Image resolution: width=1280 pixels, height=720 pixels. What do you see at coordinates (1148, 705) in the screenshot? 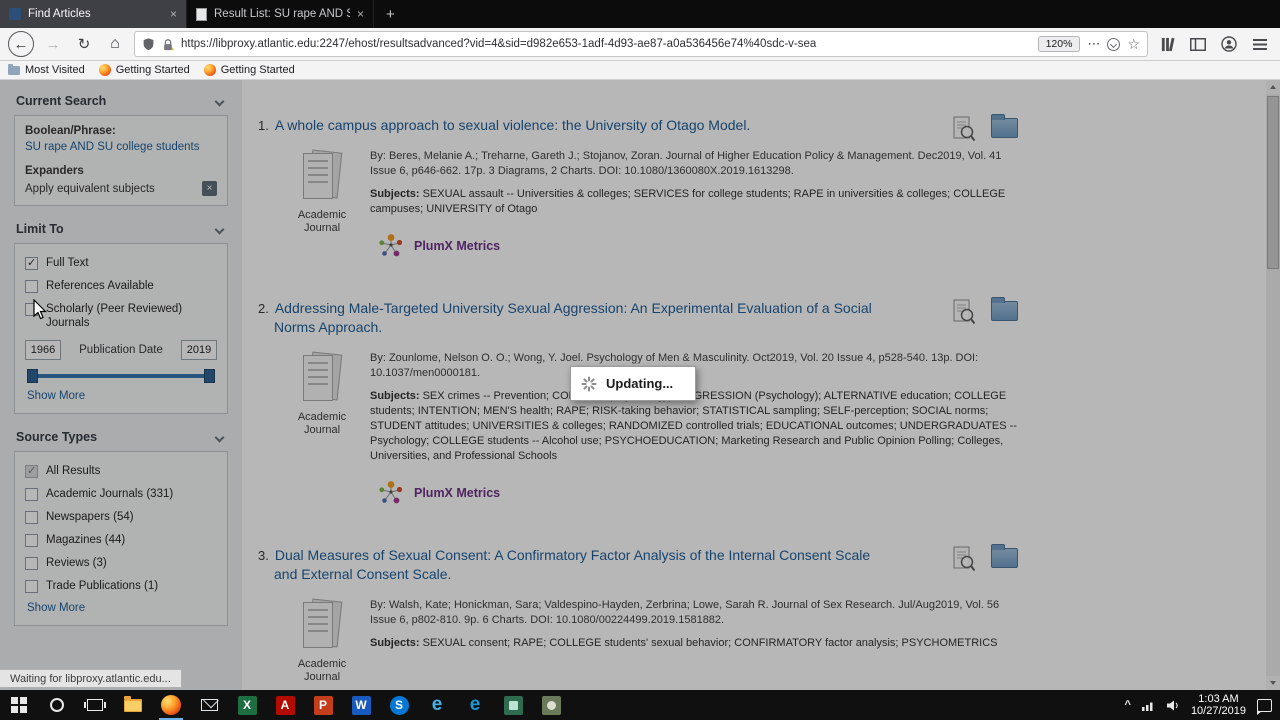
I see `network-icon` at bounding box center [1148, 705].